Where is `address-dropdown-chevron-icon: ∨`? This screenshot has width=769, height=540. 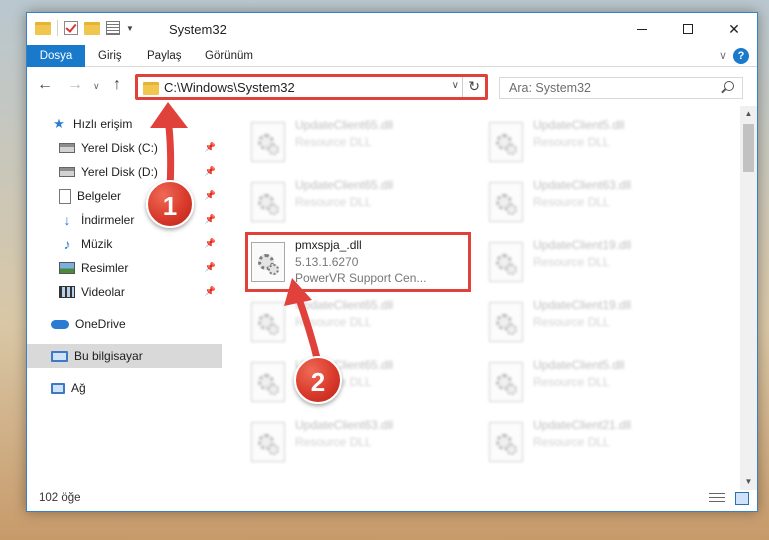
address-dropdown-chevron-icon: ∨ is located at coordinates (455, 85).